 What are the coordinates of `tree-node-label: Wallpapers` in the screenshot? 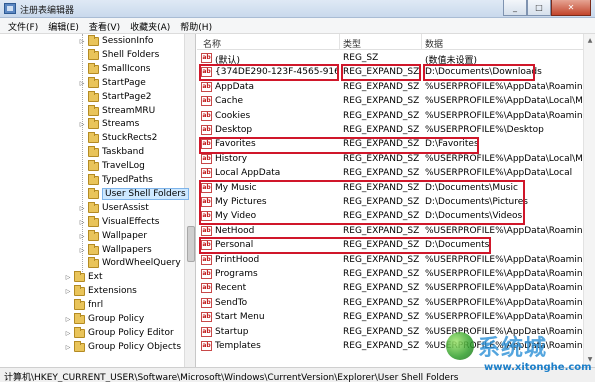 It's located at (127, 250).